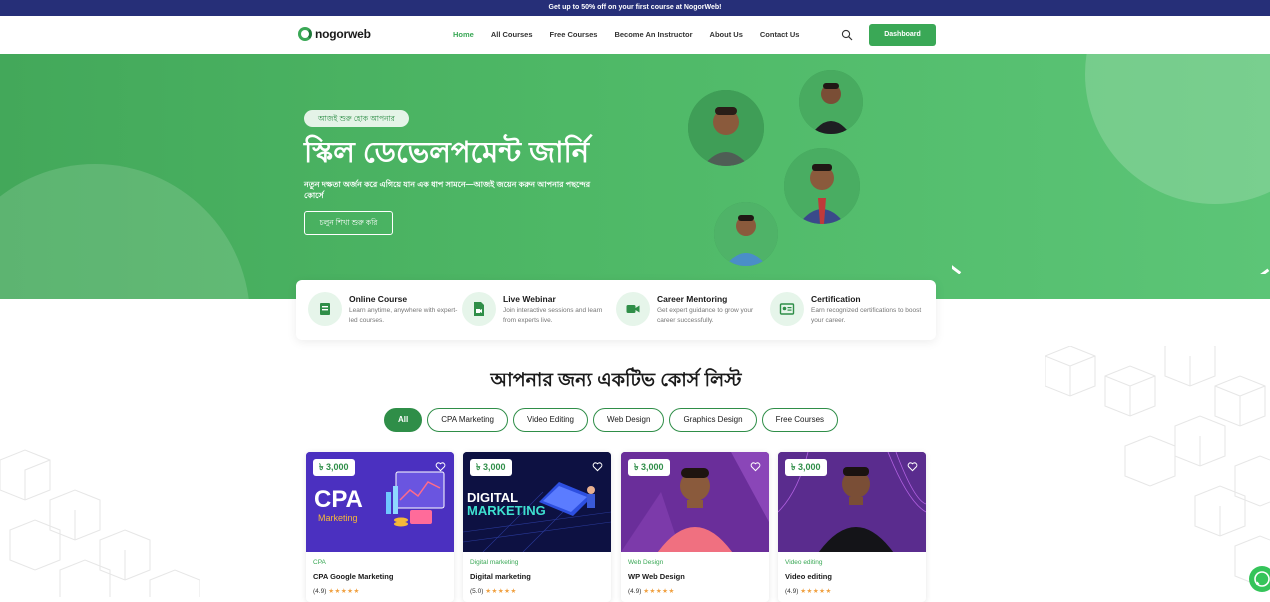  What do you see at coordinates (780, 34) in the screenshot?
I see `nav-contact-us: Contact Us` at bounding box center [780, 34].